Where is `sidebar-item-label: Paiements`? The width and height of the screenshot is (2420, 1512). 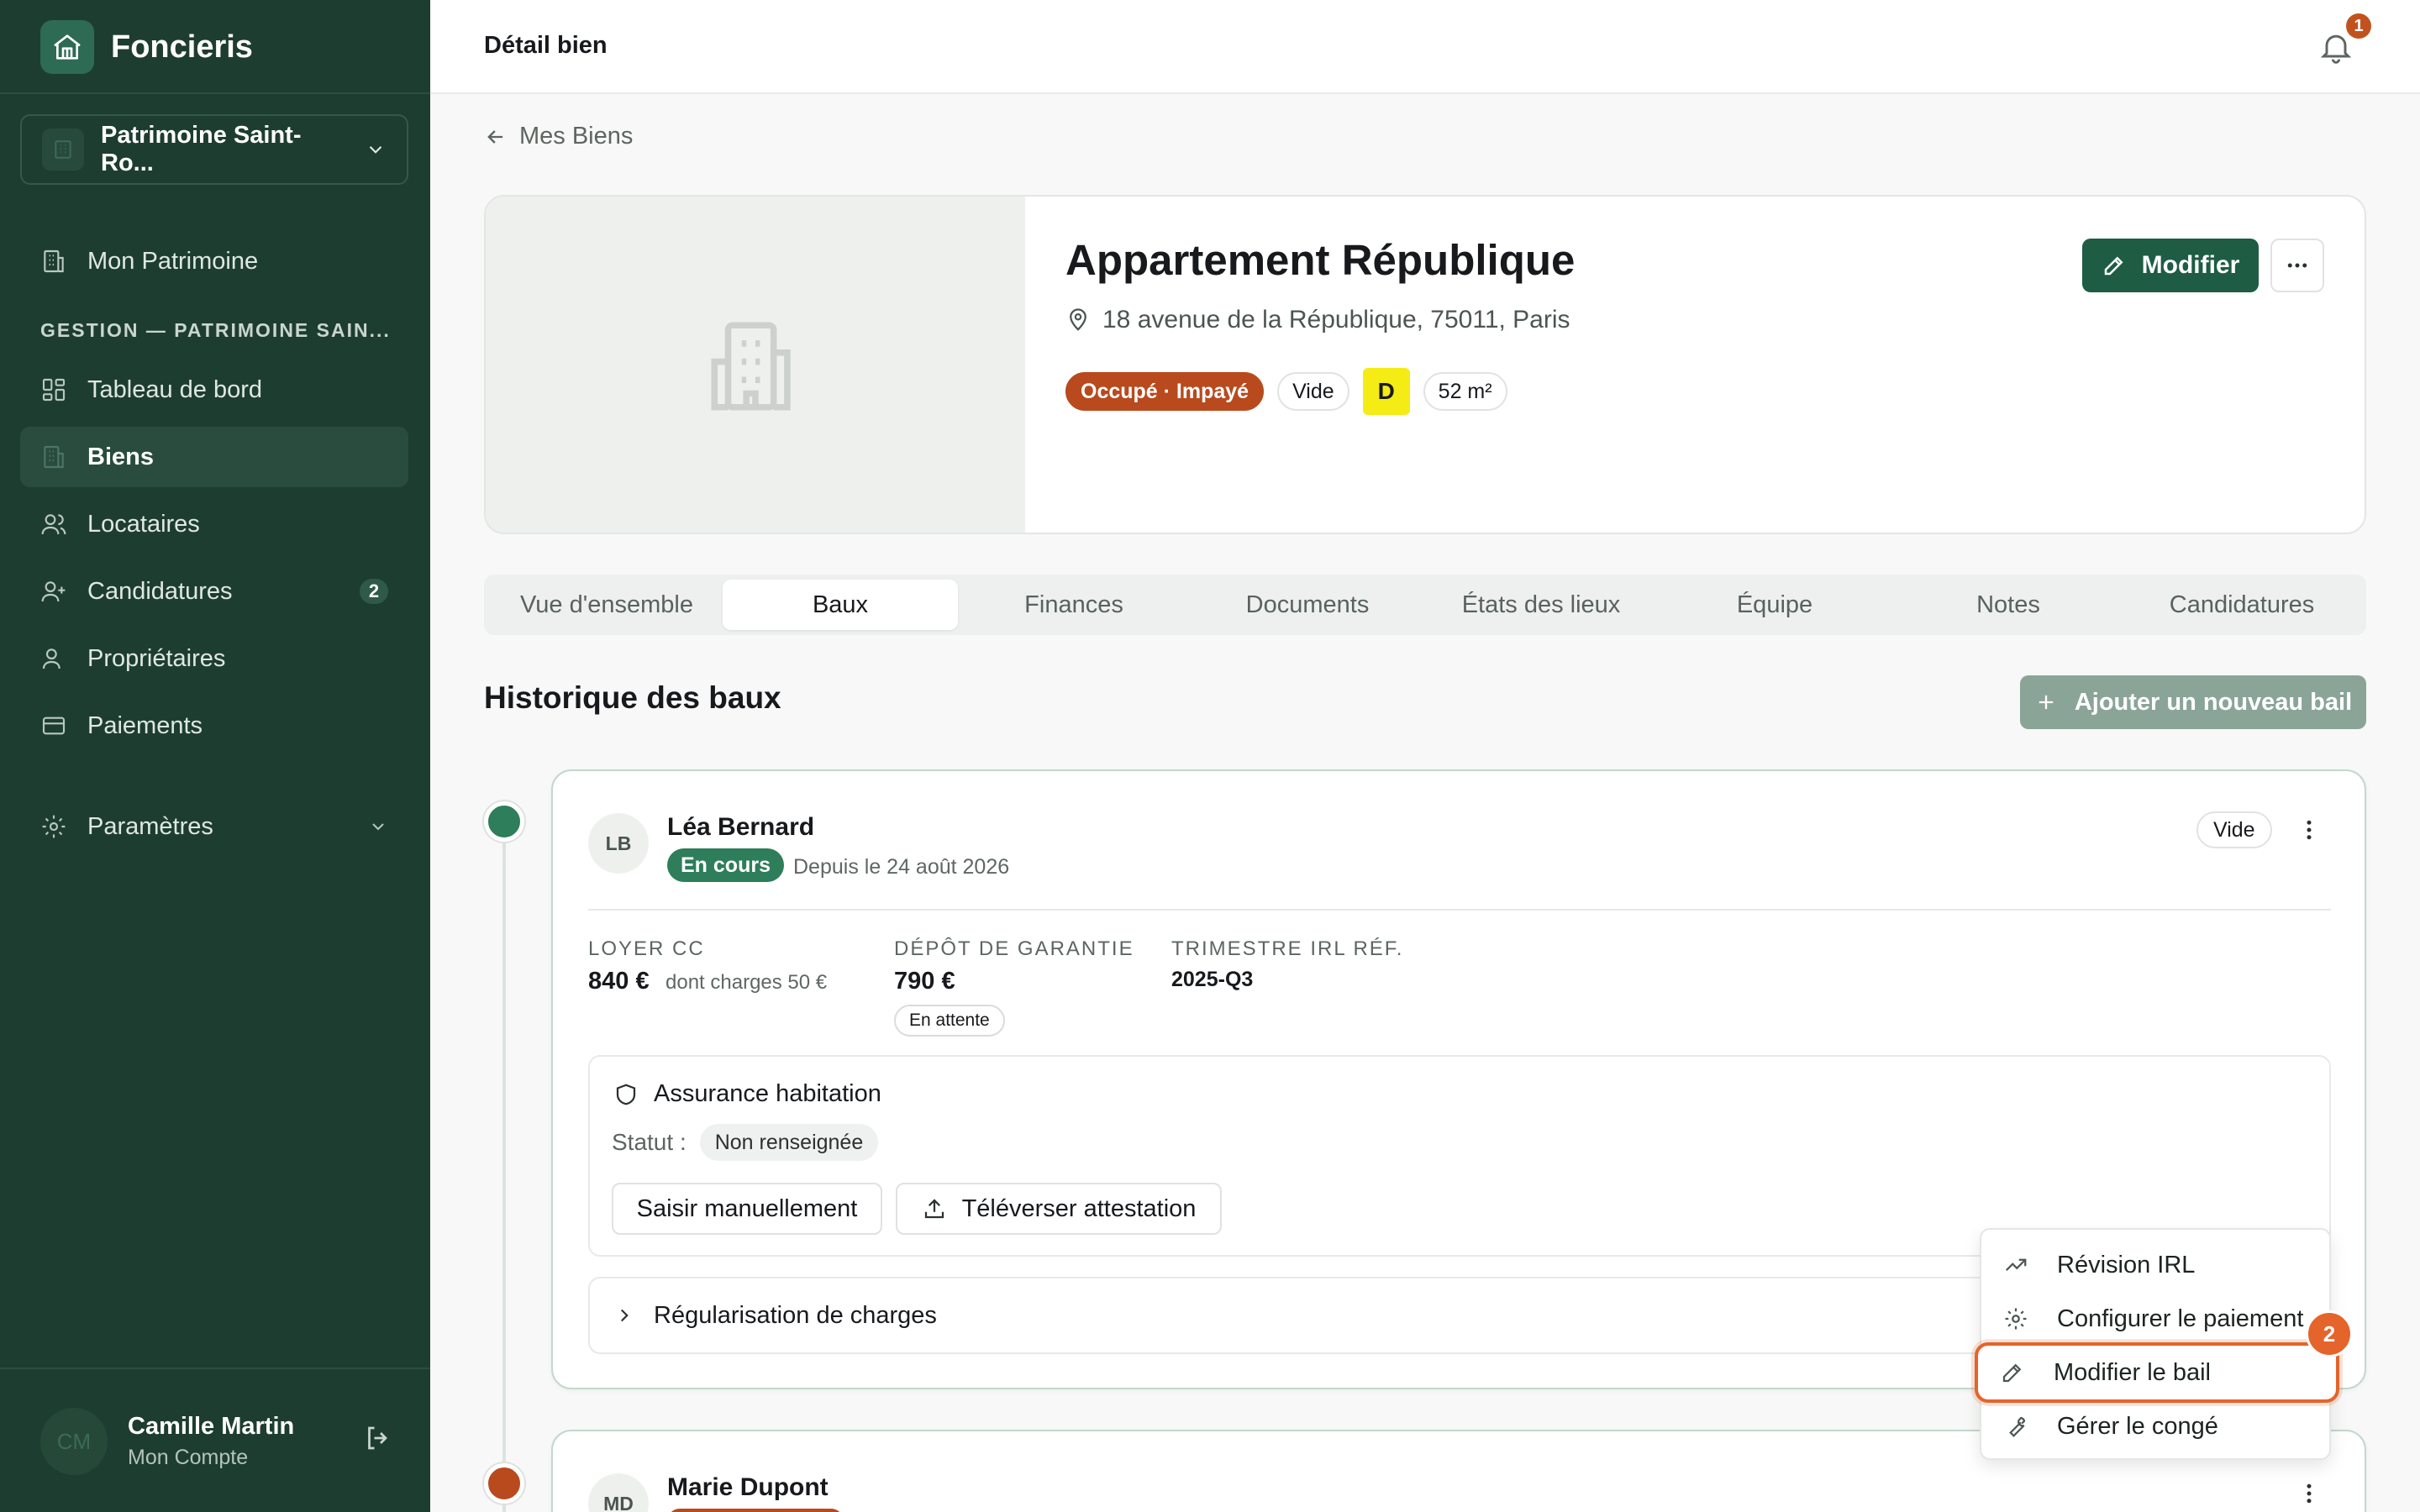 sidebar-item-label: Paiements is located at coordinates (145, 725).